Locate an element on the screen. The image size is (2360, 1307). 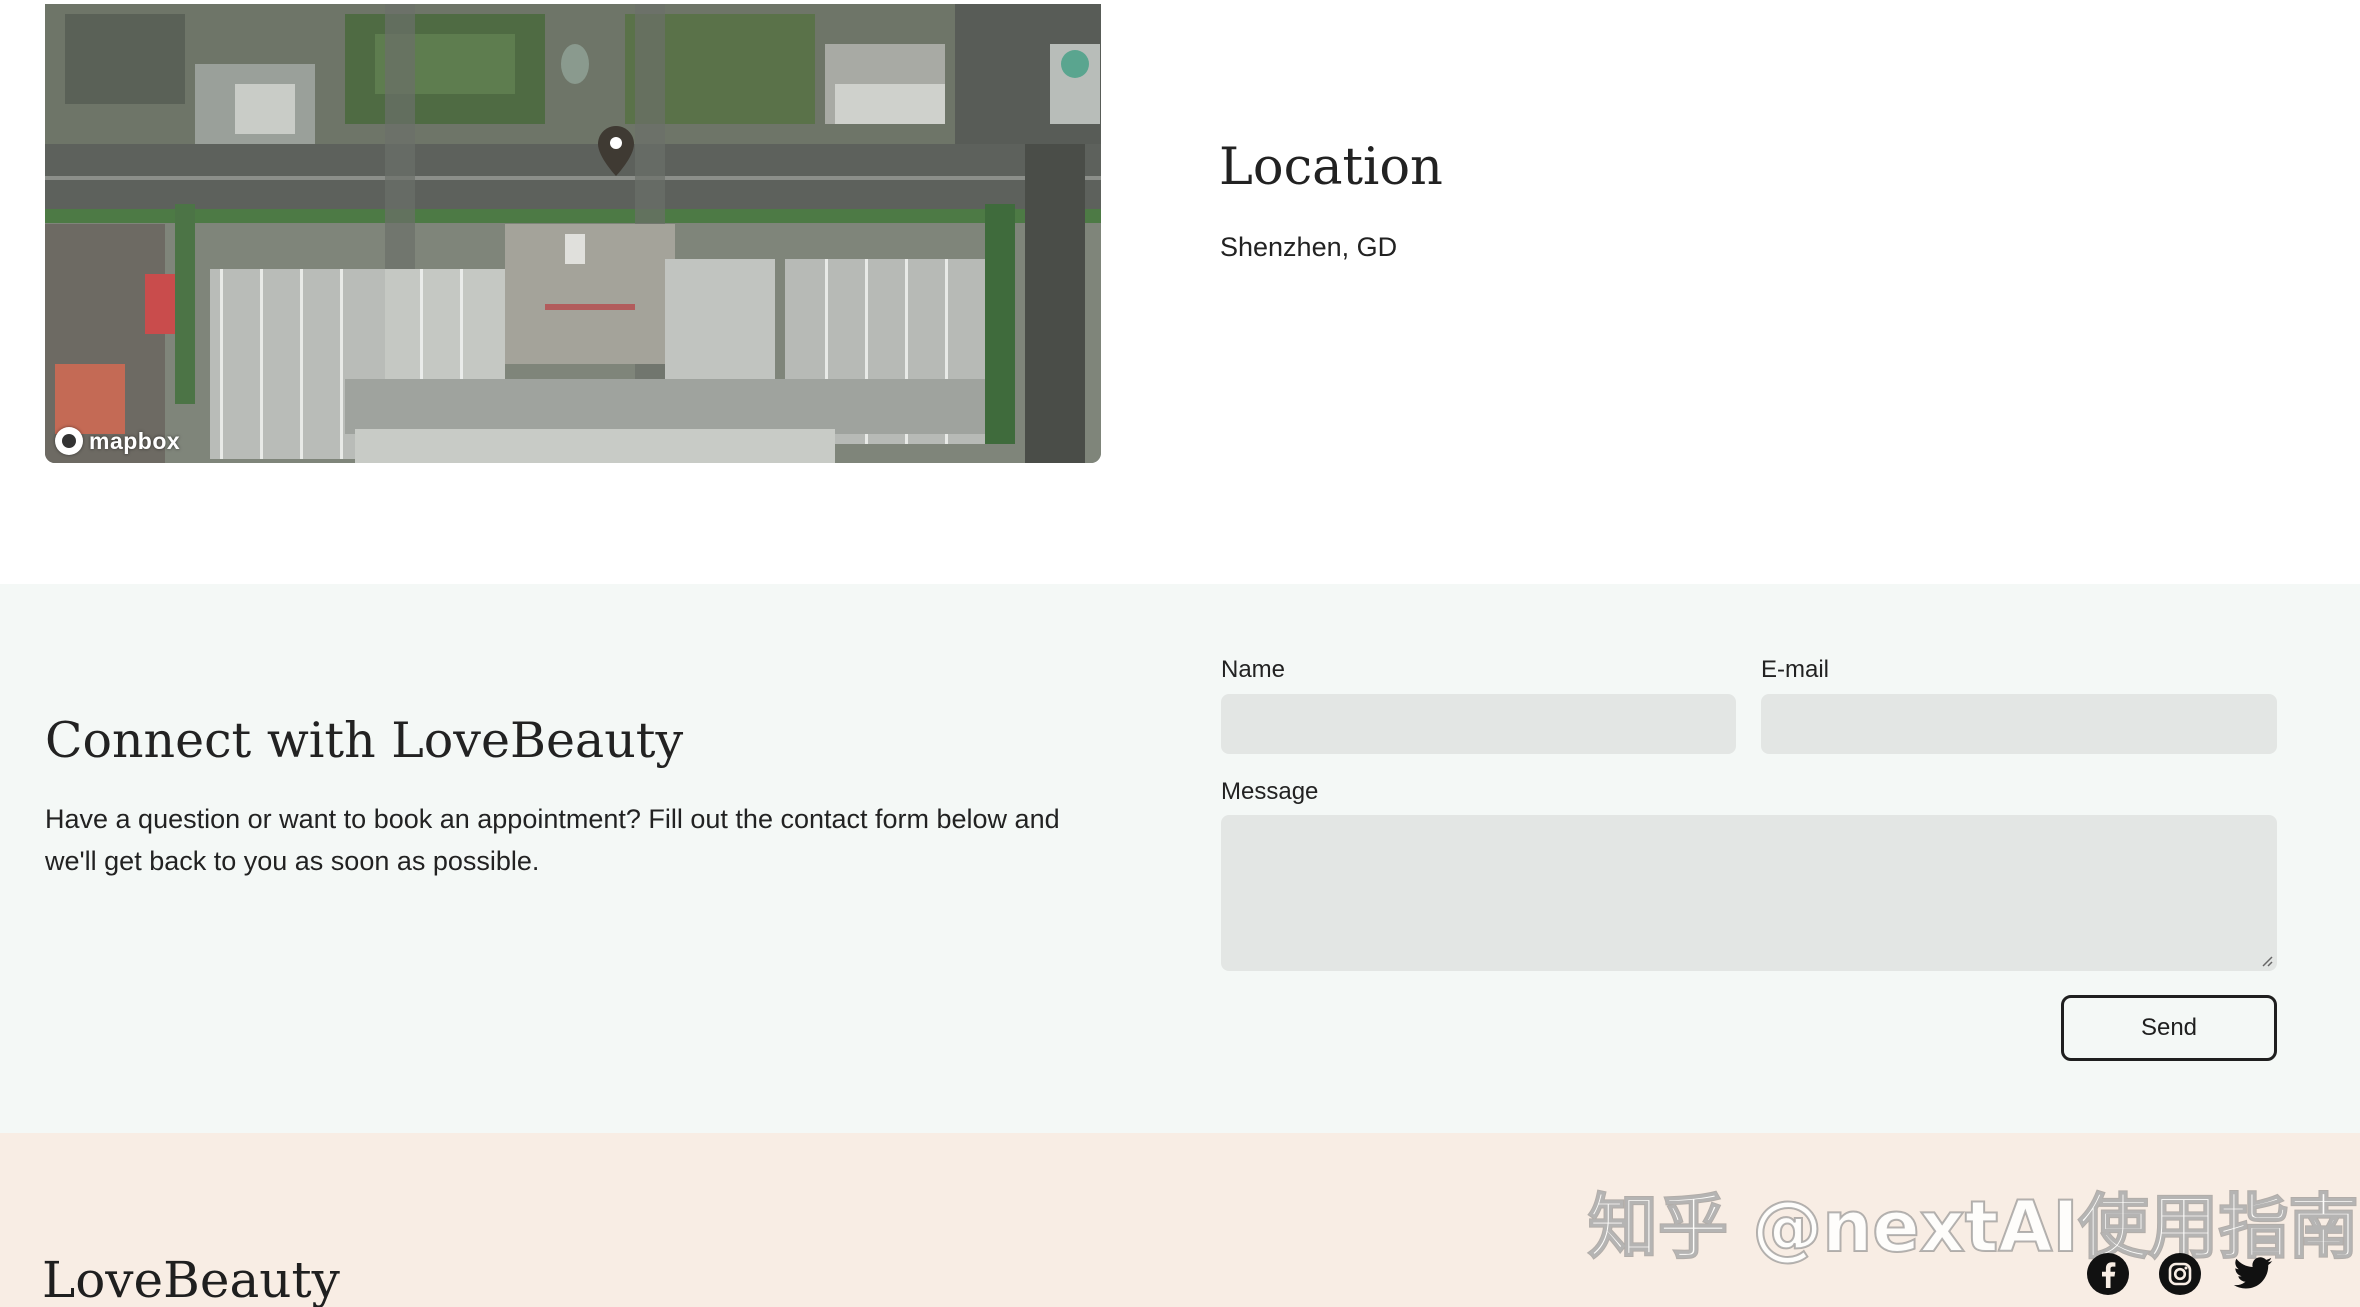
name-input is located at coordinates (1478, 724).